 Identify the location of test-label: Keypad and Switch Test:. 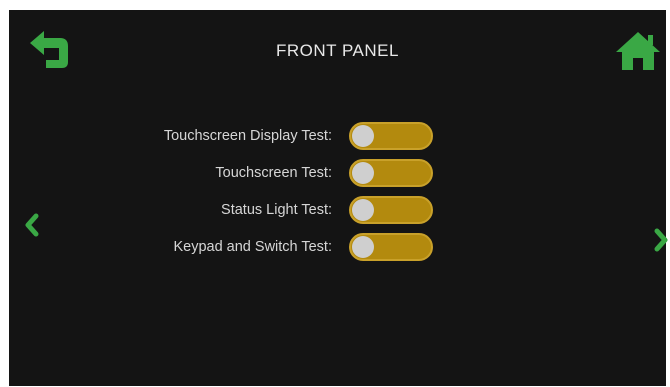
(252, 247).